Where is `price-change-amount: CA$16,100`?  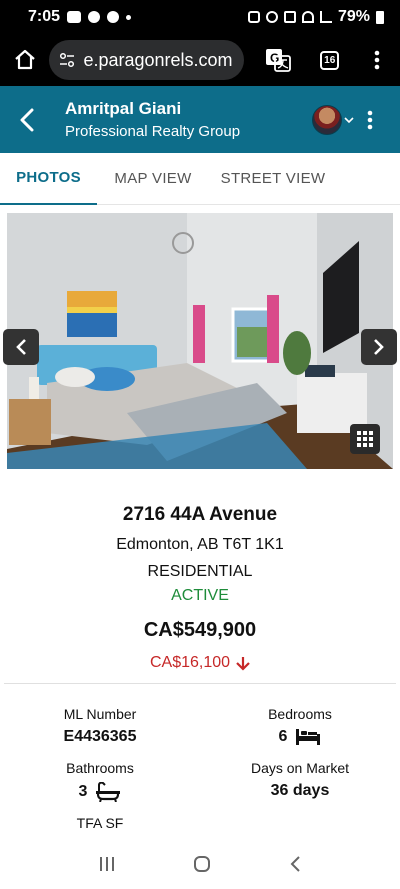
price-change-amount: CA$16,100 is located at coordinates (190, 662).